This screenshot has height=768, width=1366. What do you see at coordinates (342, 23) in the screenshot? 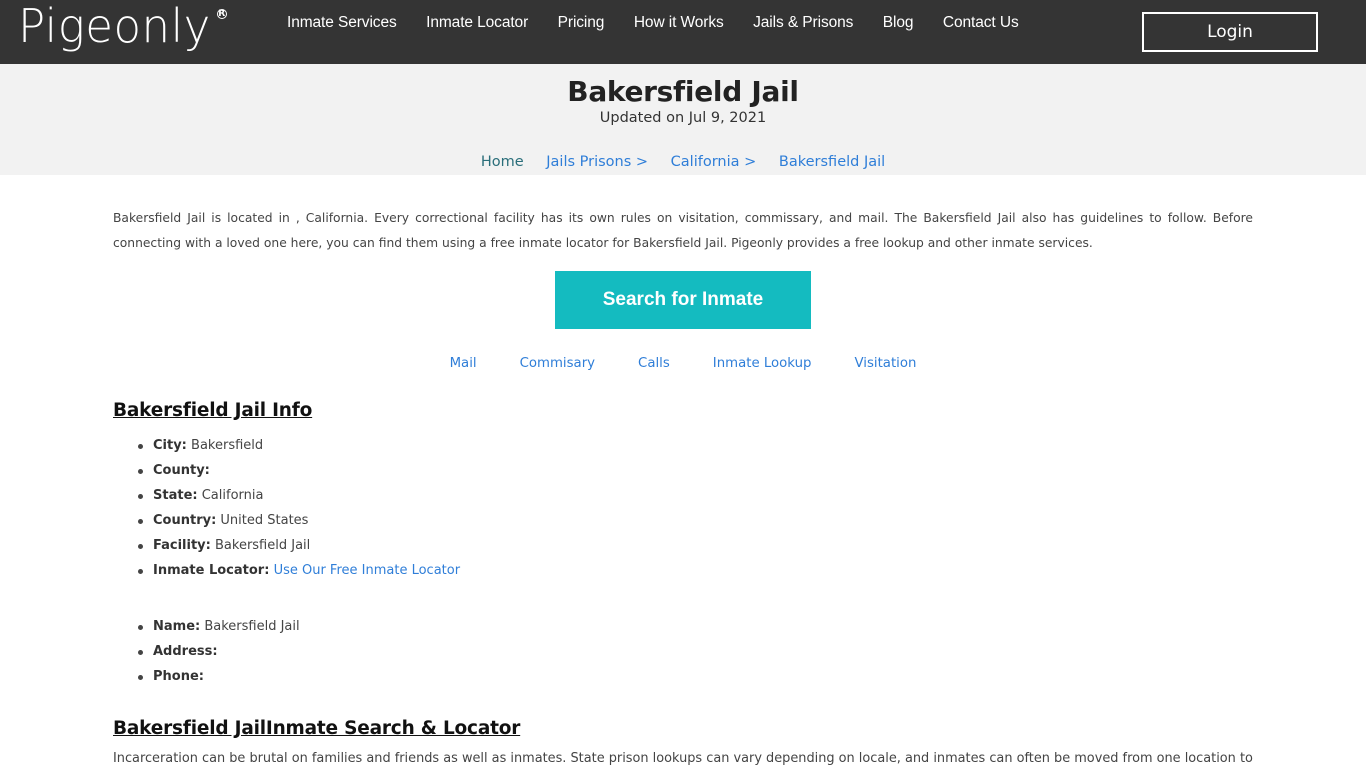
I see `nav-inmate-services: Inmate Services` at bounding box center [342, 23].